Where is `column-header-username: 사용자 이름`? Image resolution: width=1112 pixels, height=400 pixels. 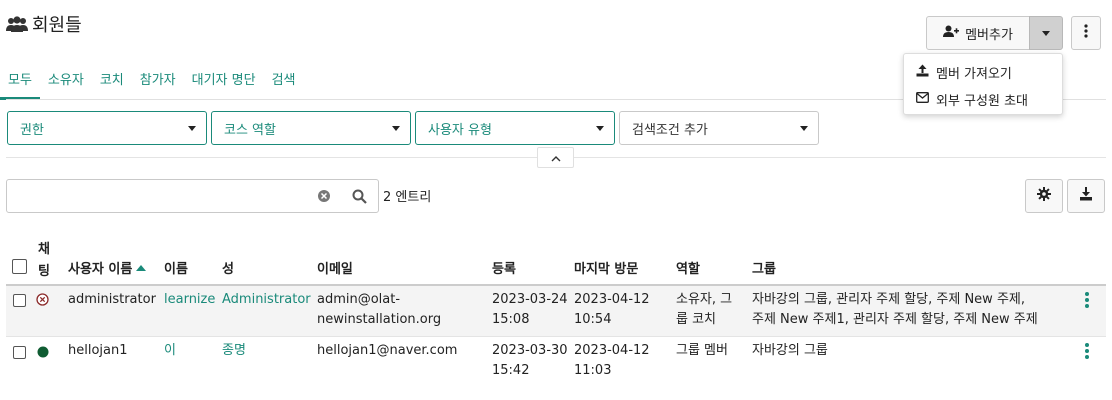 column-header-username: 사용자 이름 is located at coordinates (107, 267).